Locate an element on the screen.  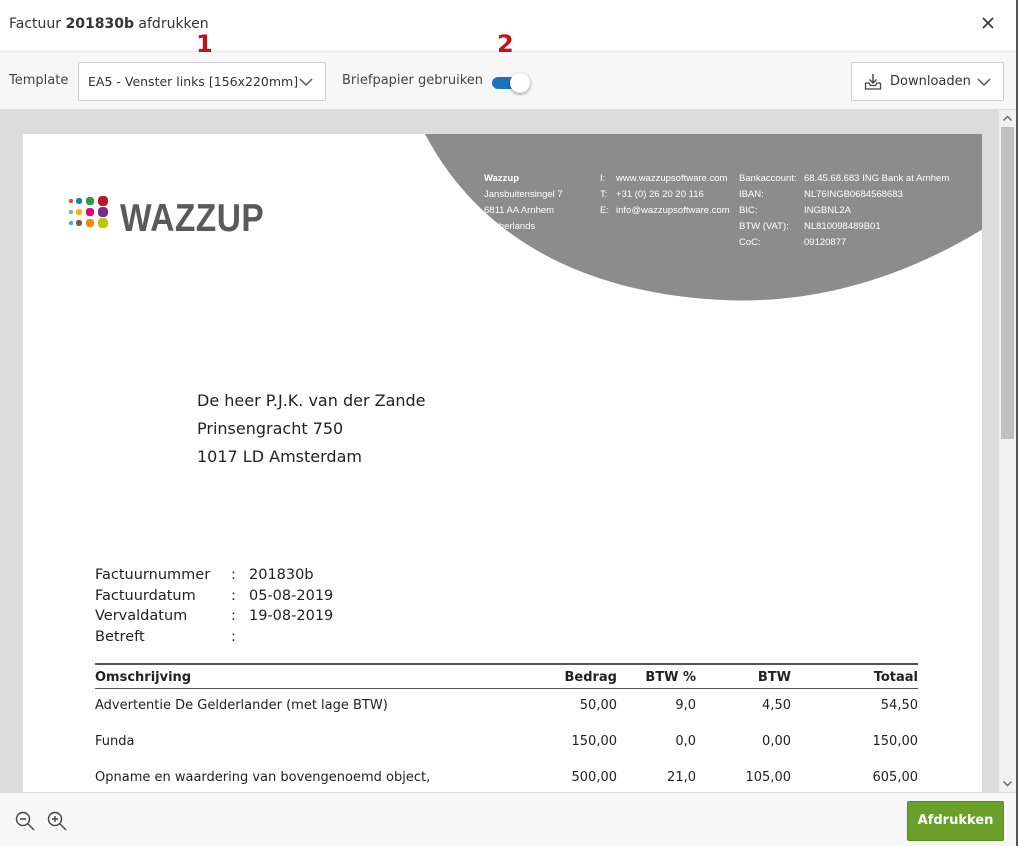
meta-key: Factuurdatum is located at coordinates (145, 595).